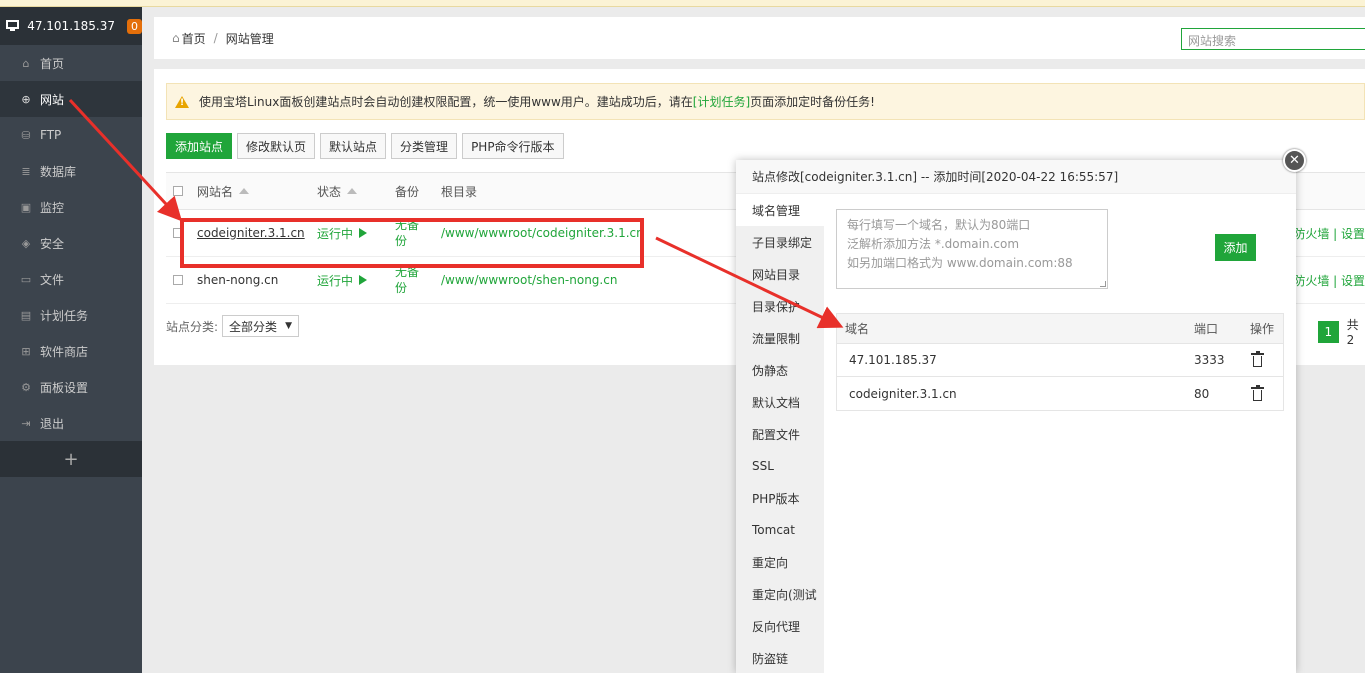 Image resolution: width=1365 pixels, height=673 pixels. Describe the element at coordinates (1328, 331) in the screenshot. I see `page-1-button: 1` at that location.